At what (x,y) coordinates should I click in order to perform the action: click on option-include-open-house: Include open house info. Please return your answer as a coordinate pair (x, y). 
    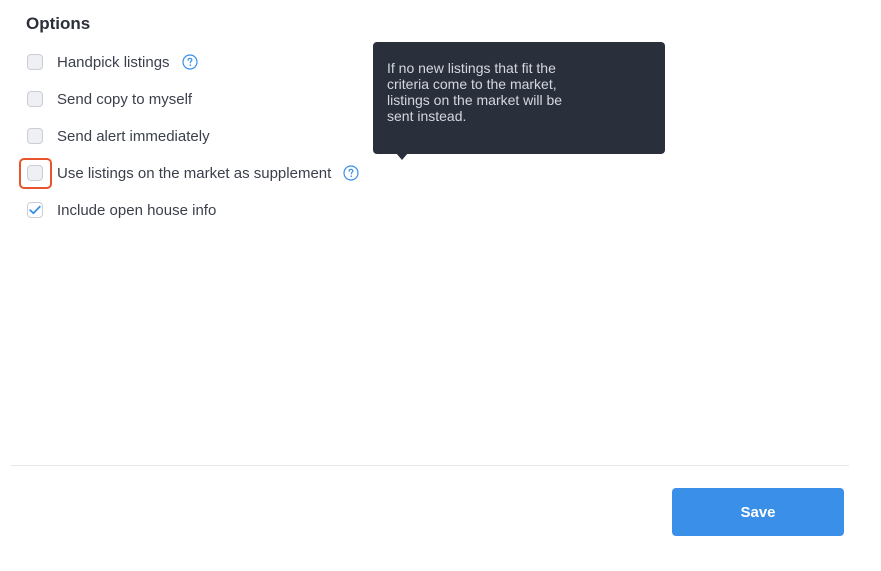
    Looking at the image, I should click on (121, 210).